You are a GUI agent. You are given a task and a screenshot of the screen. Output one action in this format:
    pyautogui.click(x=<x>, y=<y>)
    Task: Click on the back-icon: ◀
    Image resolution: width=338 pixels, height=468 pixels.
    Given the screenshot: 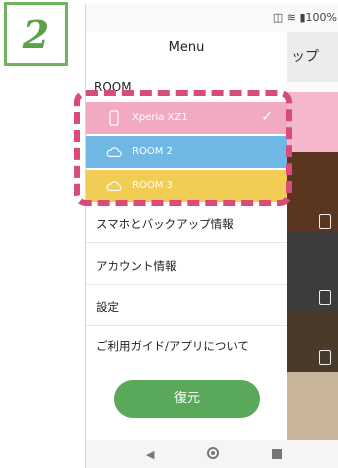 What is the action you would take?
    pyautogui.click(x=150, y=454)
    